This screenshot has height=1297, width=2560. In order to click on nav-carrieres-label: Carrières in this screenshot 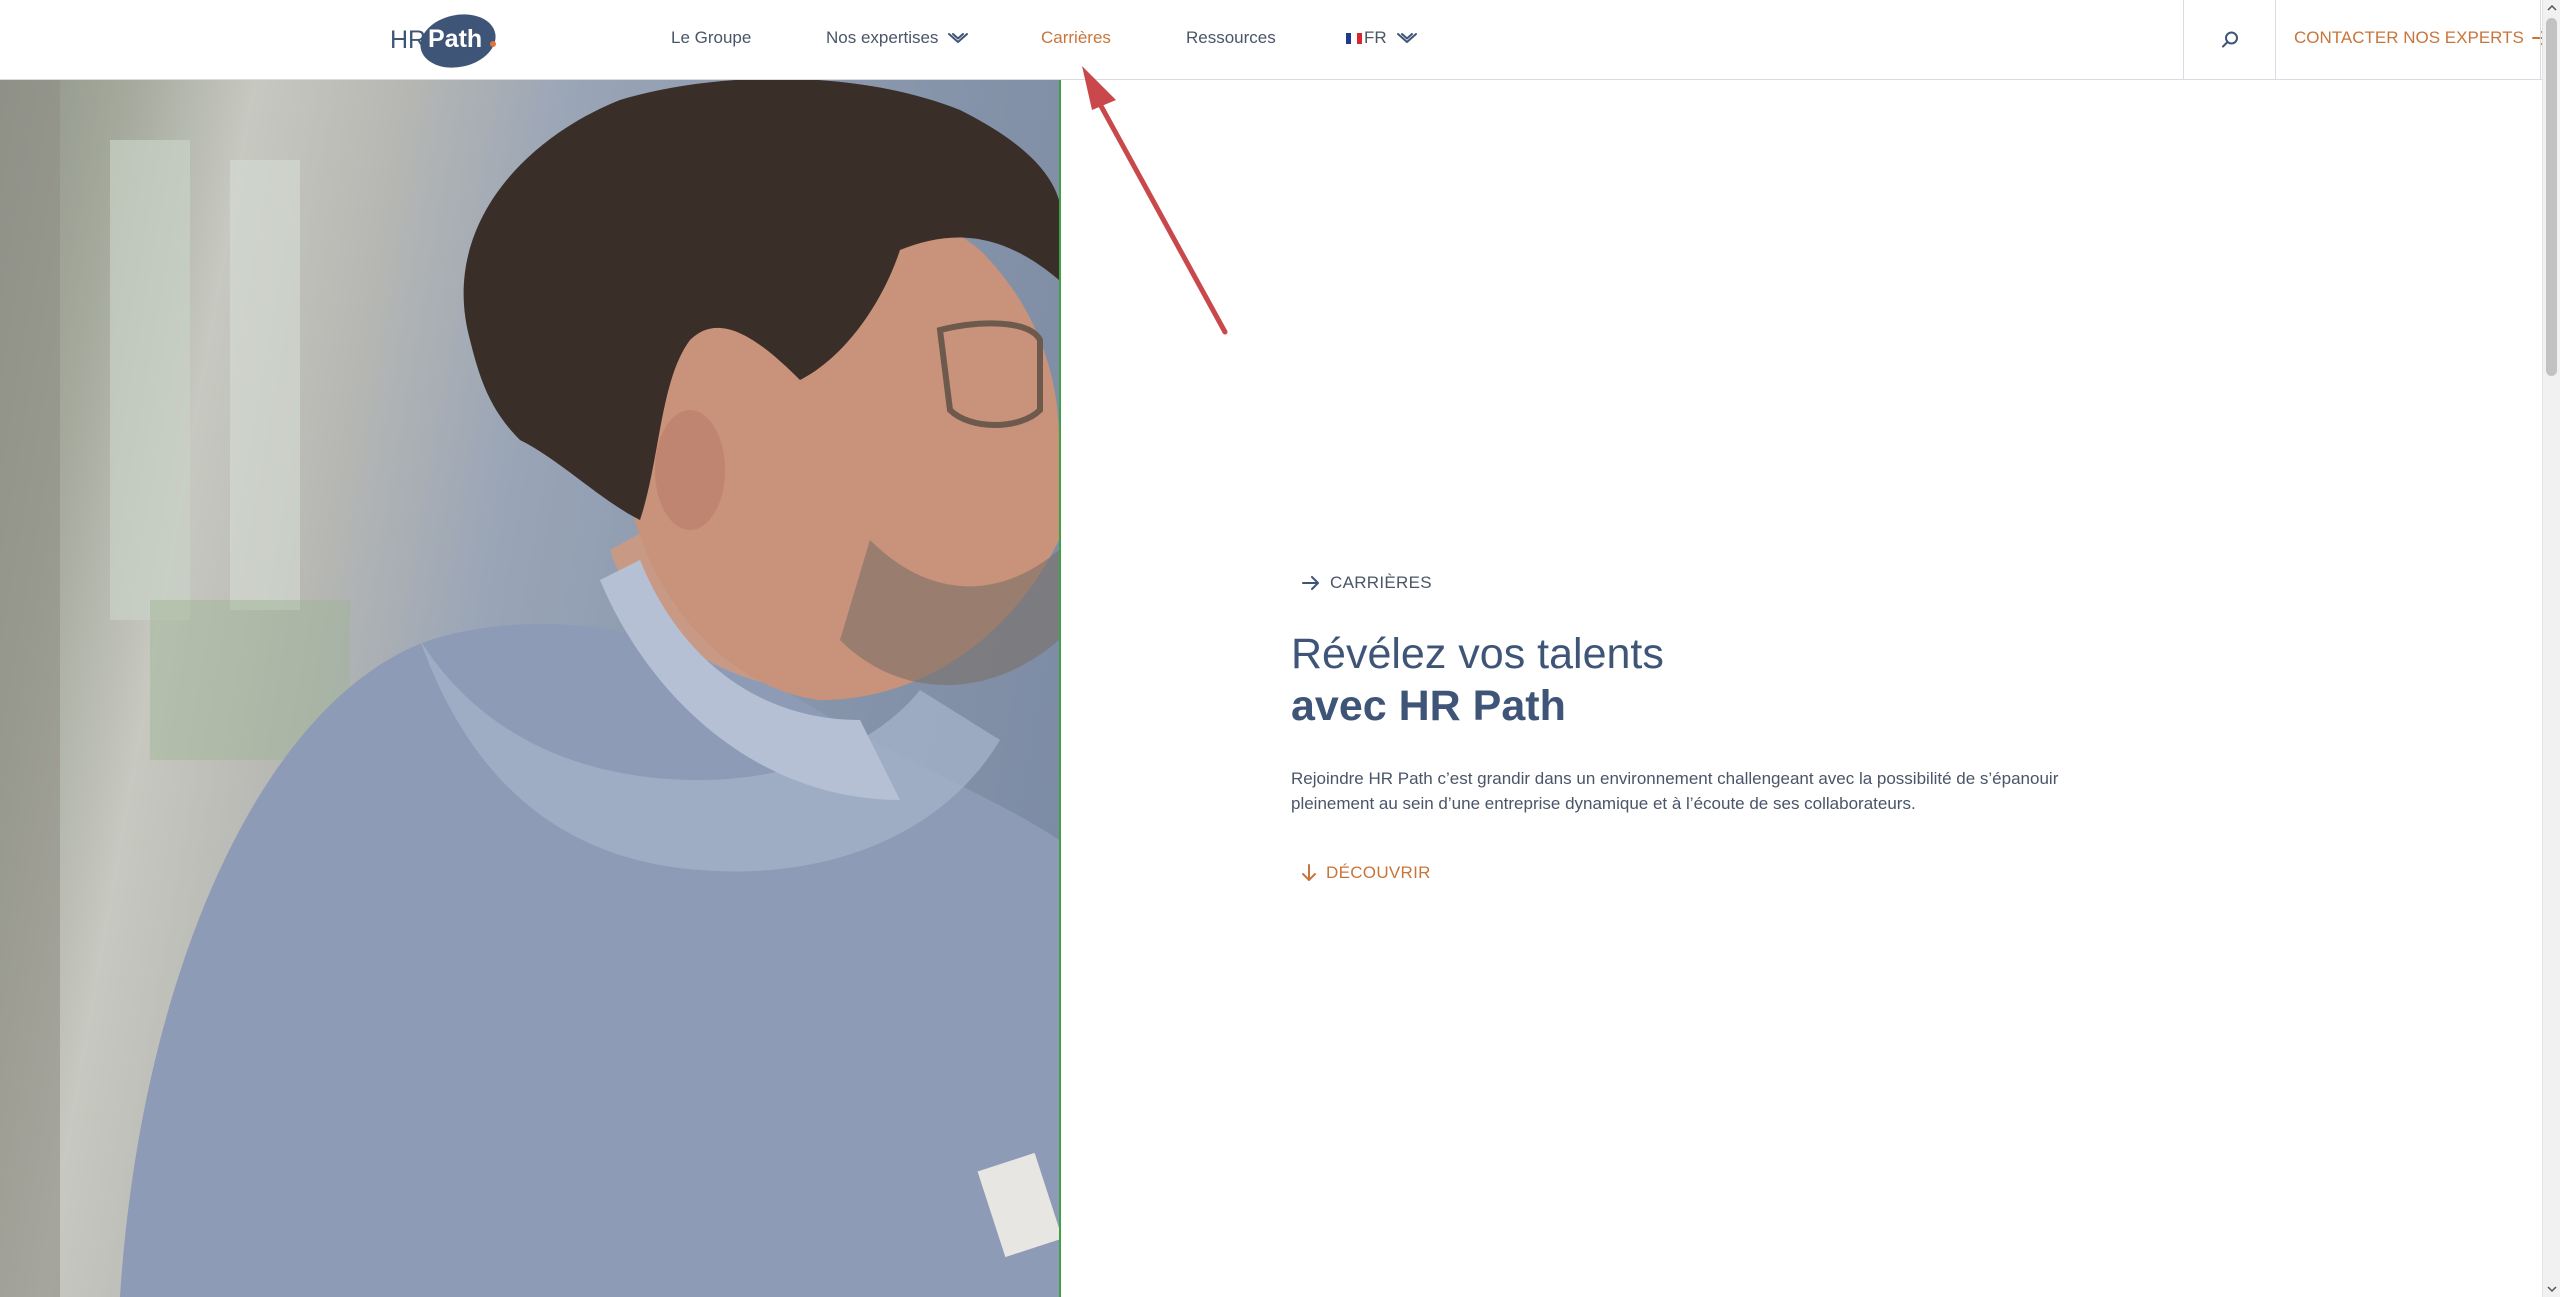, I will do `click(1076, 37)`.